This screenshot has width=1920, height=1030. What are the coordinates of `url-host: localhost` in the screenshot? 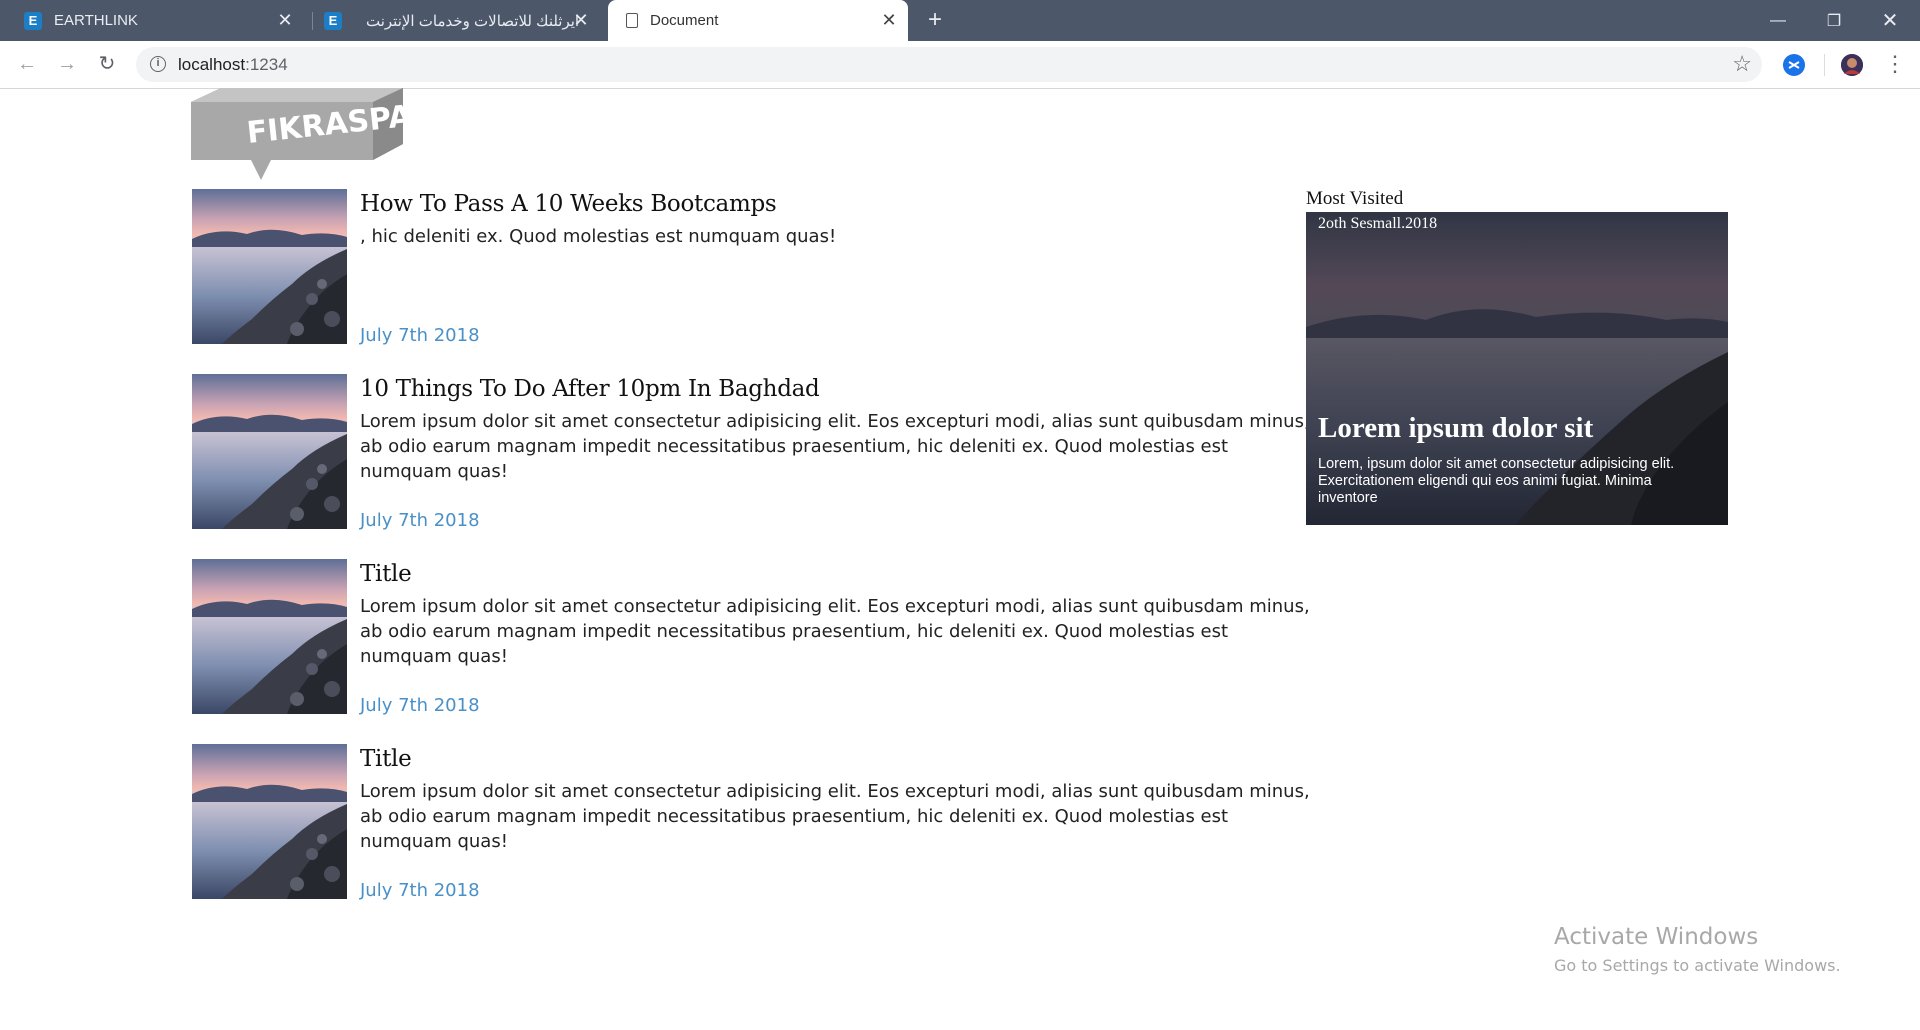 It's located at (212, 64).